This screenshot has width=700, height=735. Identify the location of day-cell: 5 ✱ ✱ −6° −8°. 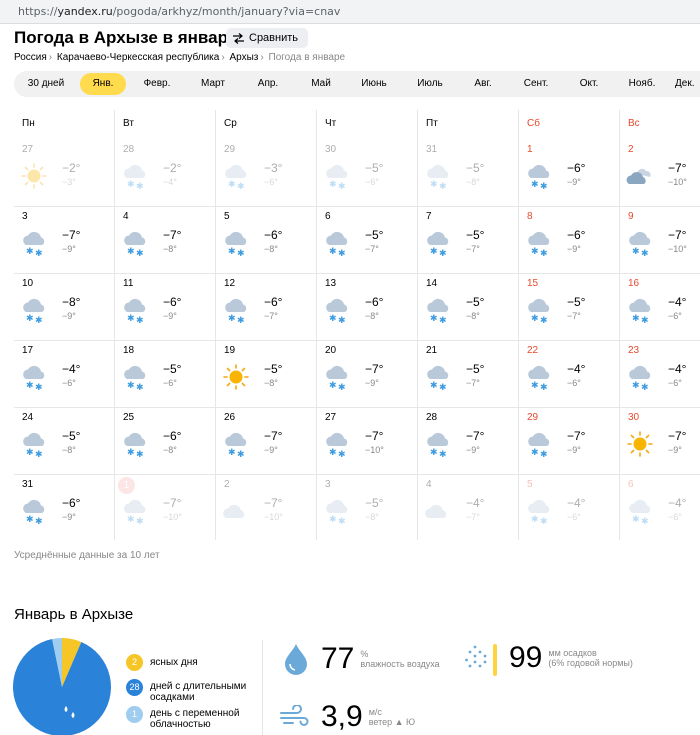
(266, 240).